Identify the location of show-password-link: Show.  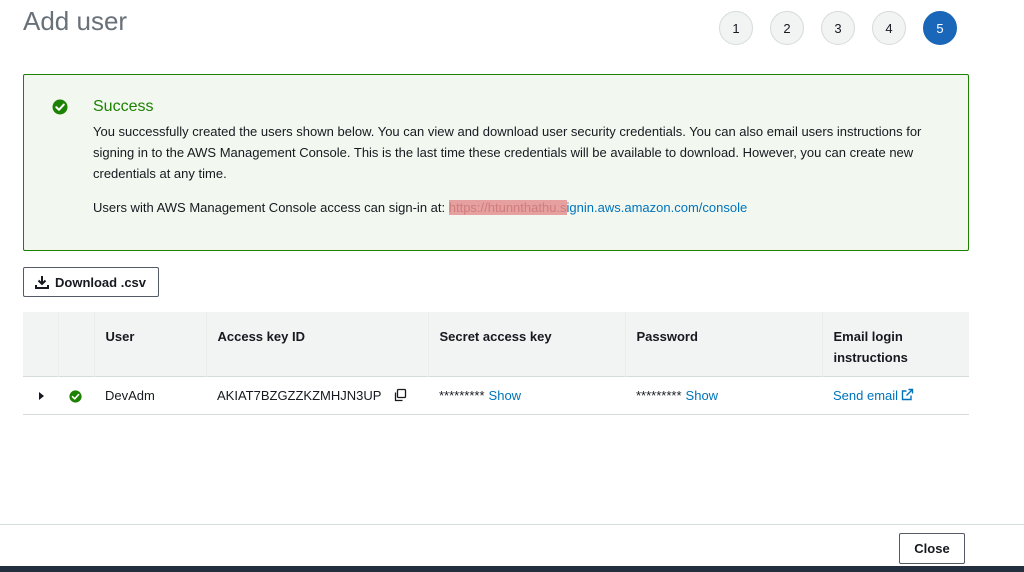
(702, 395).